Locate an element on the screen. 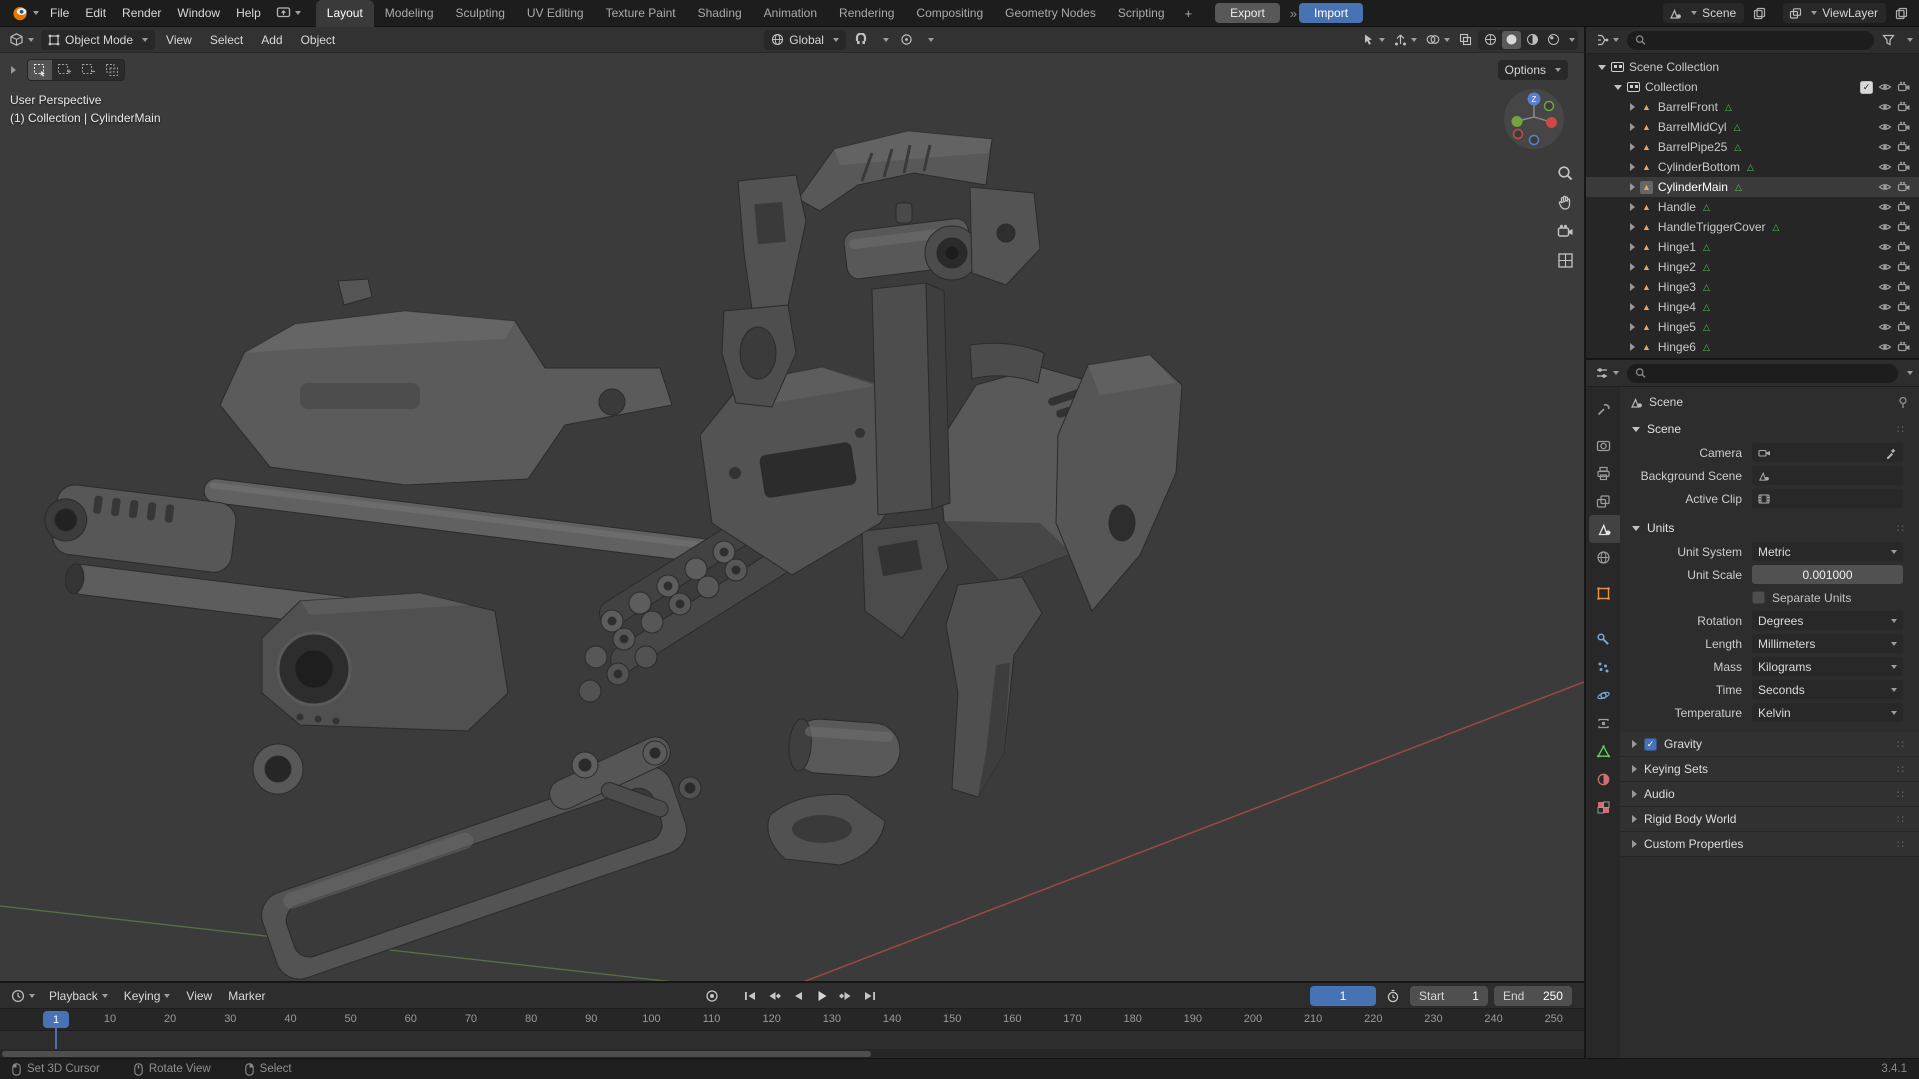 The width and height of the screenshot is (1919, 1079). outliner-object-row: ▲ Hinge6 △ is located at coordinates (1752, 347).